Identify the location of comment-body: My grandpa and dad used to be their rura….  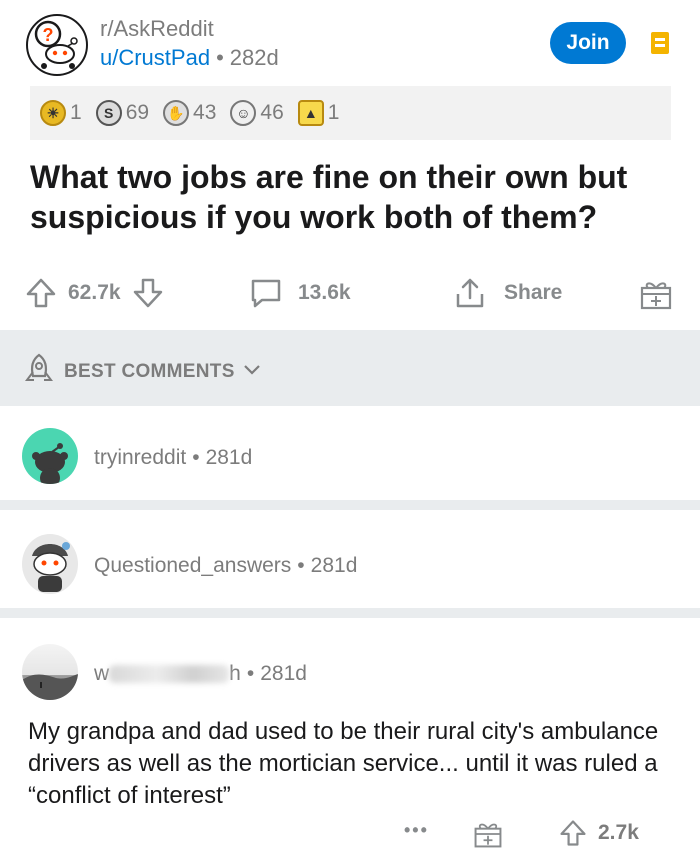
(343, 763).